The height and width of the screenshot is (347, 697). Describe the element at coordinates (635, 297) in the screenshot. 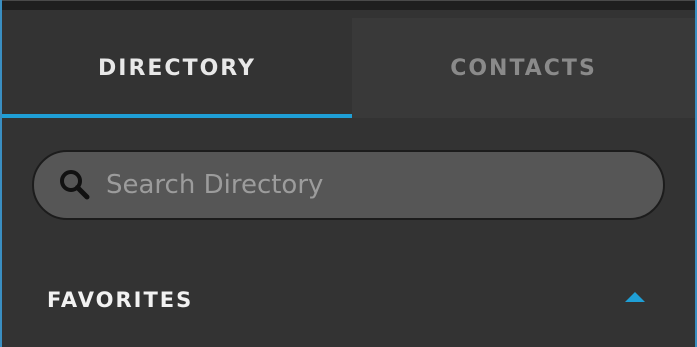

I see `caret-up-icon` at that location.